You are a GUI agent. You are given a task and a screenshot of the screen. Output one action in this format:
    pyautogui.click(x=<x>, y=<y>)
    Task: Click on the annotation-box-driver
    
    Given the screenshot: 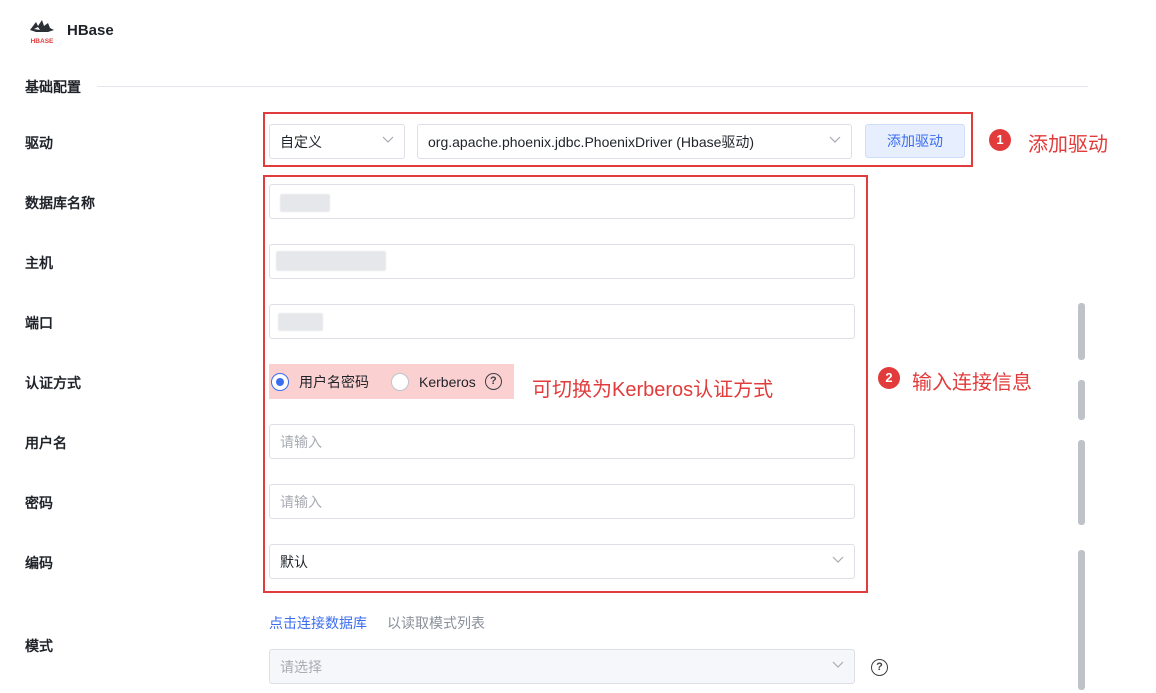 What is the action you would take?
    pyautogui.click(x=618, y=139)
    